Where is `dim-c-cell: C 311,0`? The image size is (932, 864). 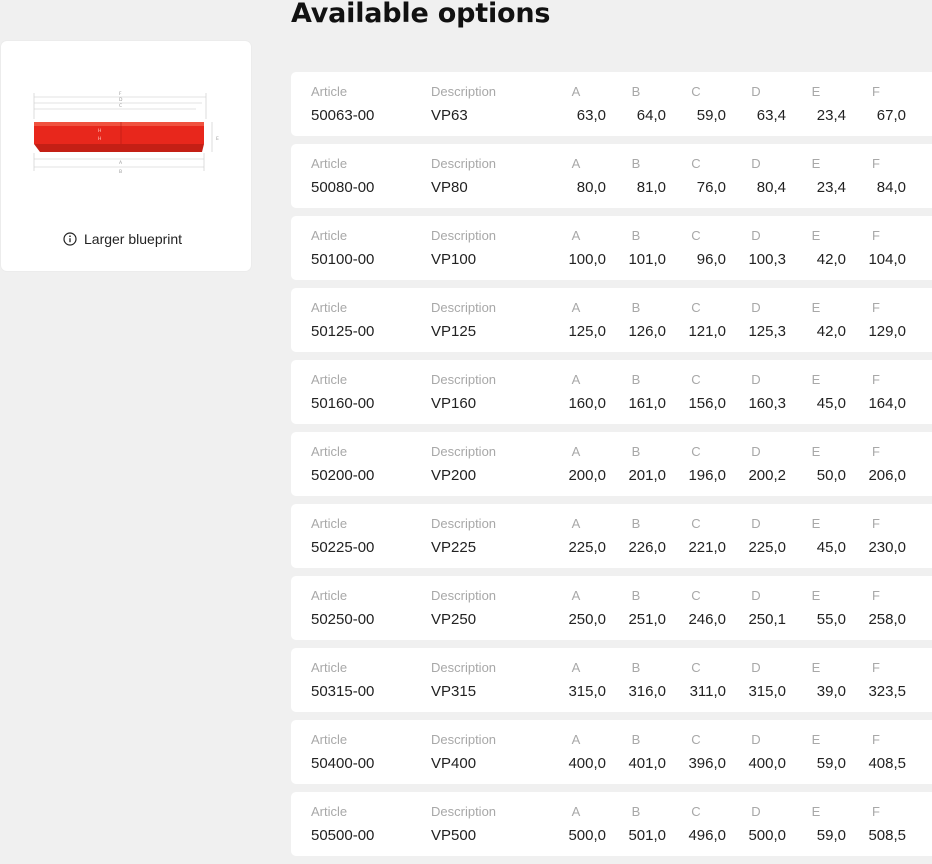
dim-c-cell: C 311,0 is located at coordinates (696, 680).